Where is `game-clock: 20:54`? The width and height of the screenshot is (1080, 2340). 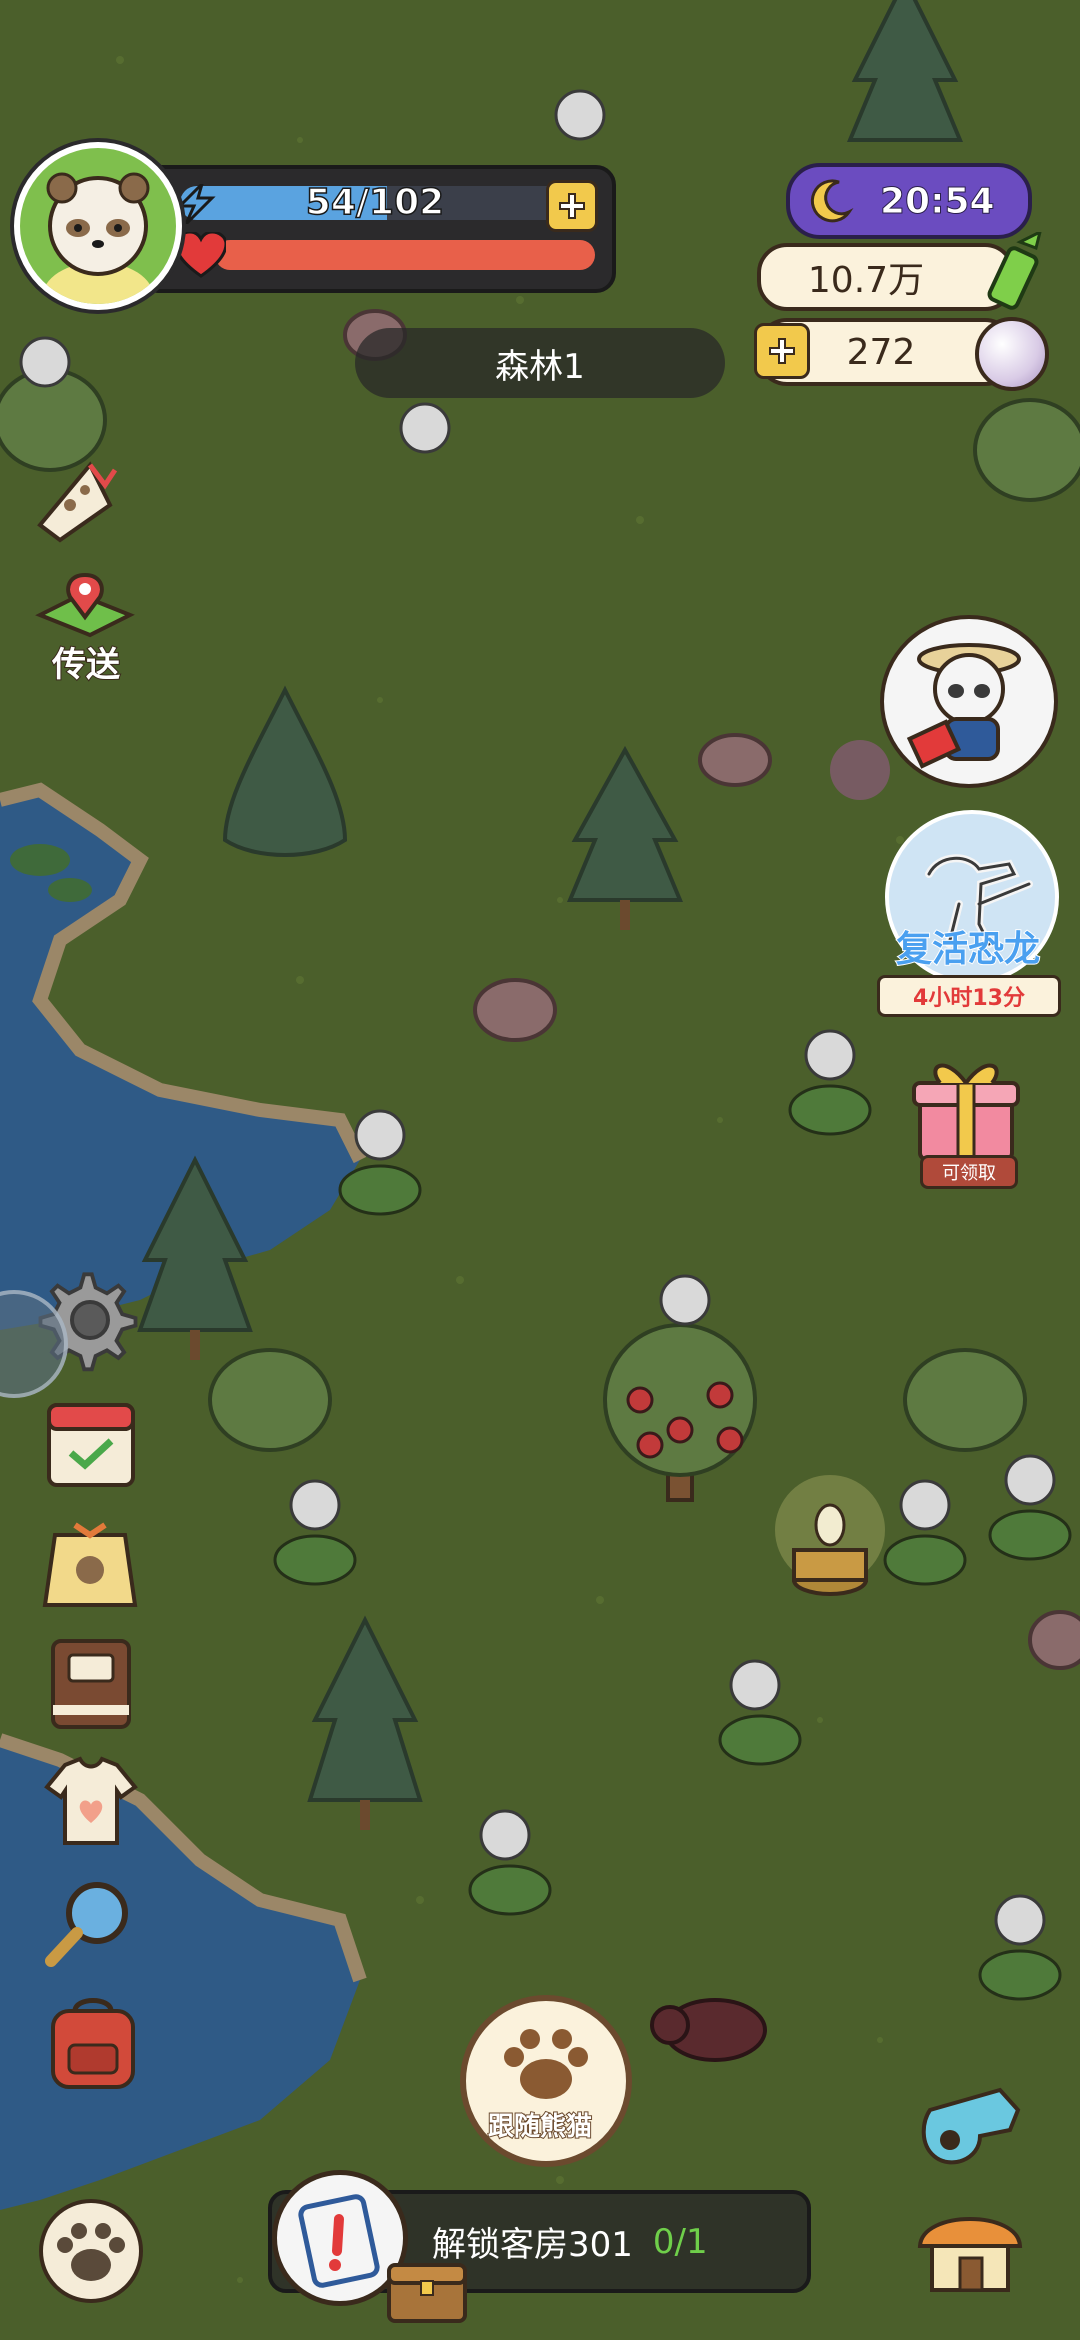 game-clock: 20:54 is located at coordinates (909, 201).